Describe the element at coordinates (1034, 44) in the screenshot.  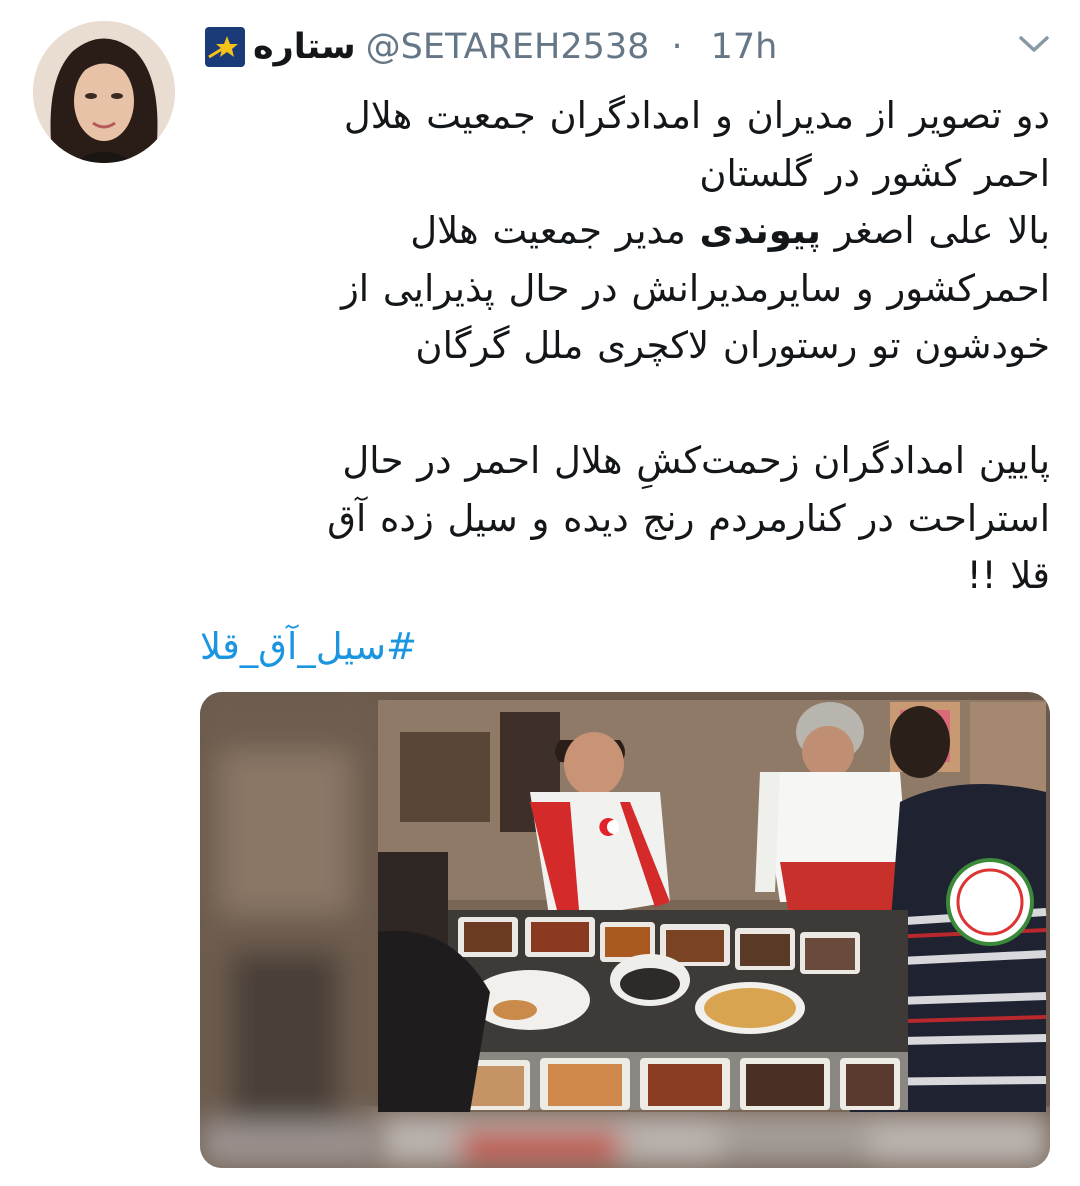
I see `chevron-down-icon` at that location.